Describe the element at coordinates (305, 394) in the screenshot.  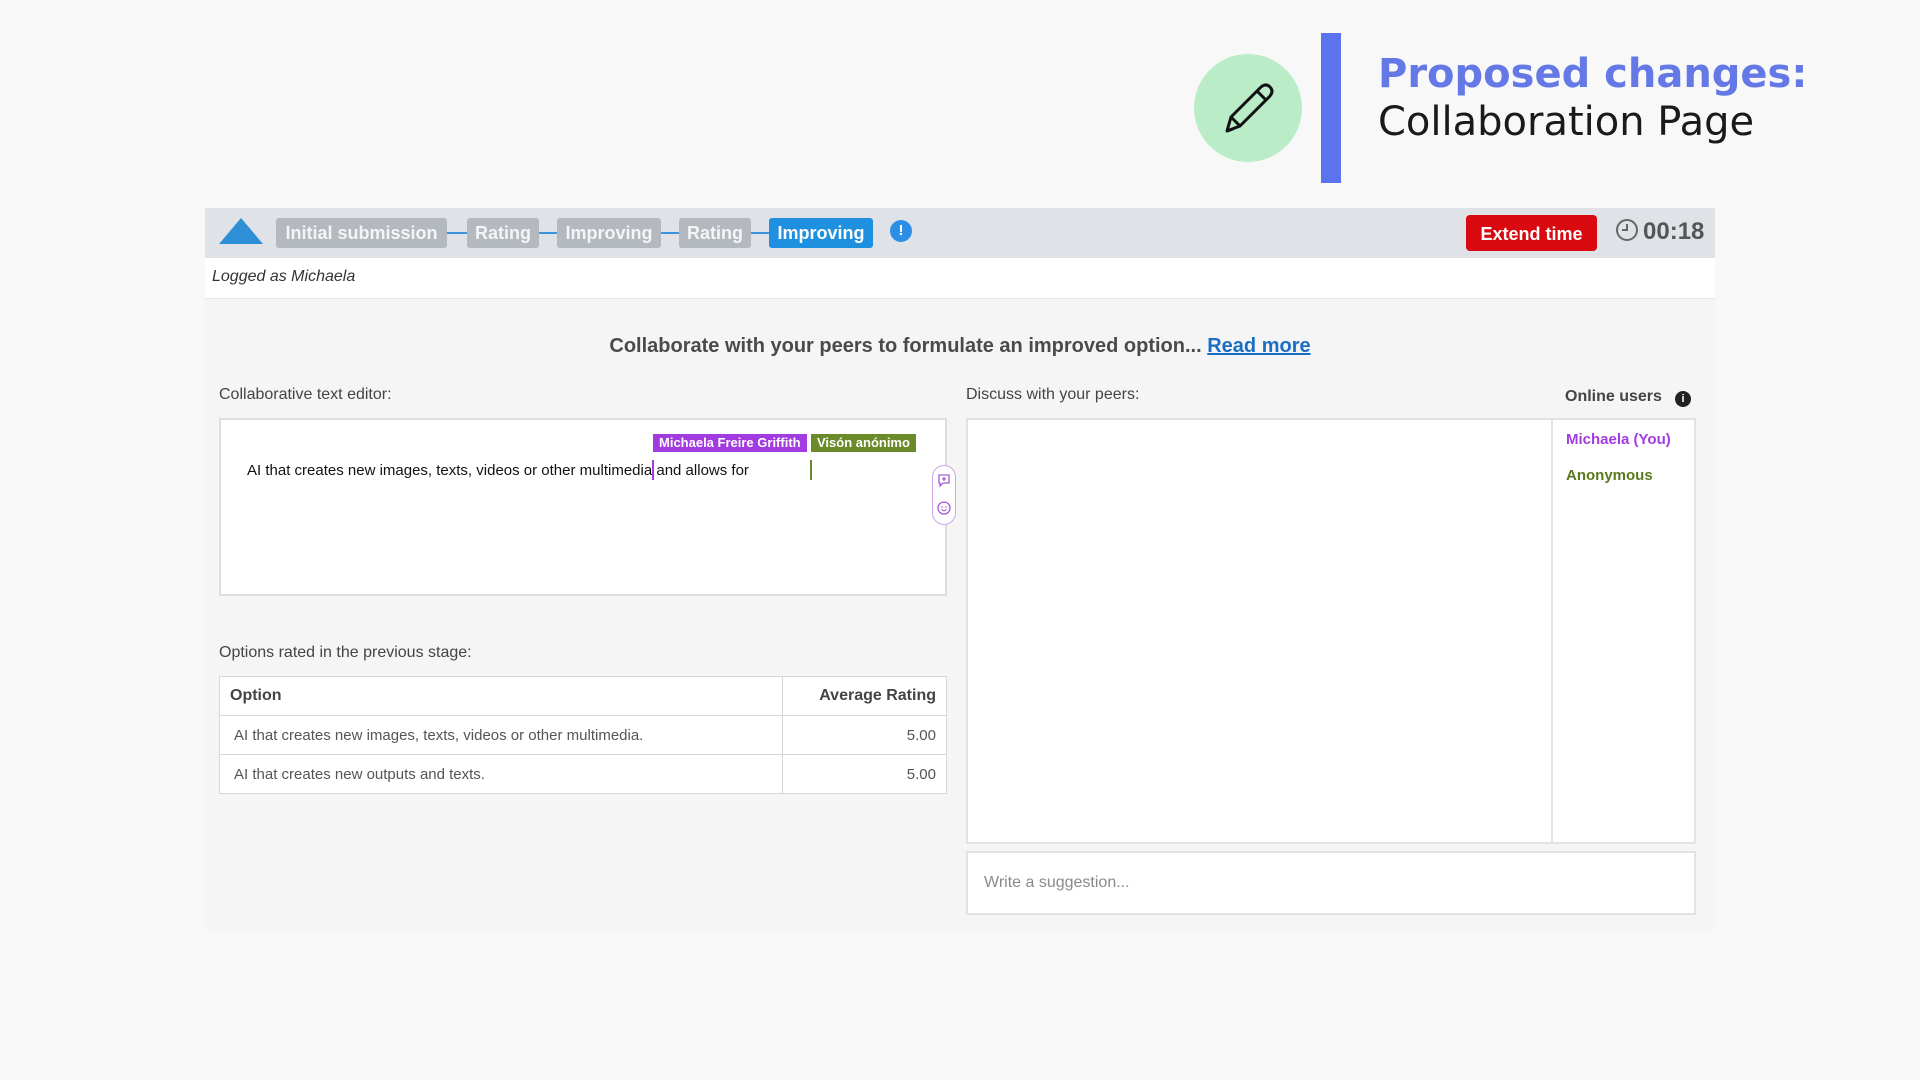
I see `editor-label: Collaborative text editor:` at that location.